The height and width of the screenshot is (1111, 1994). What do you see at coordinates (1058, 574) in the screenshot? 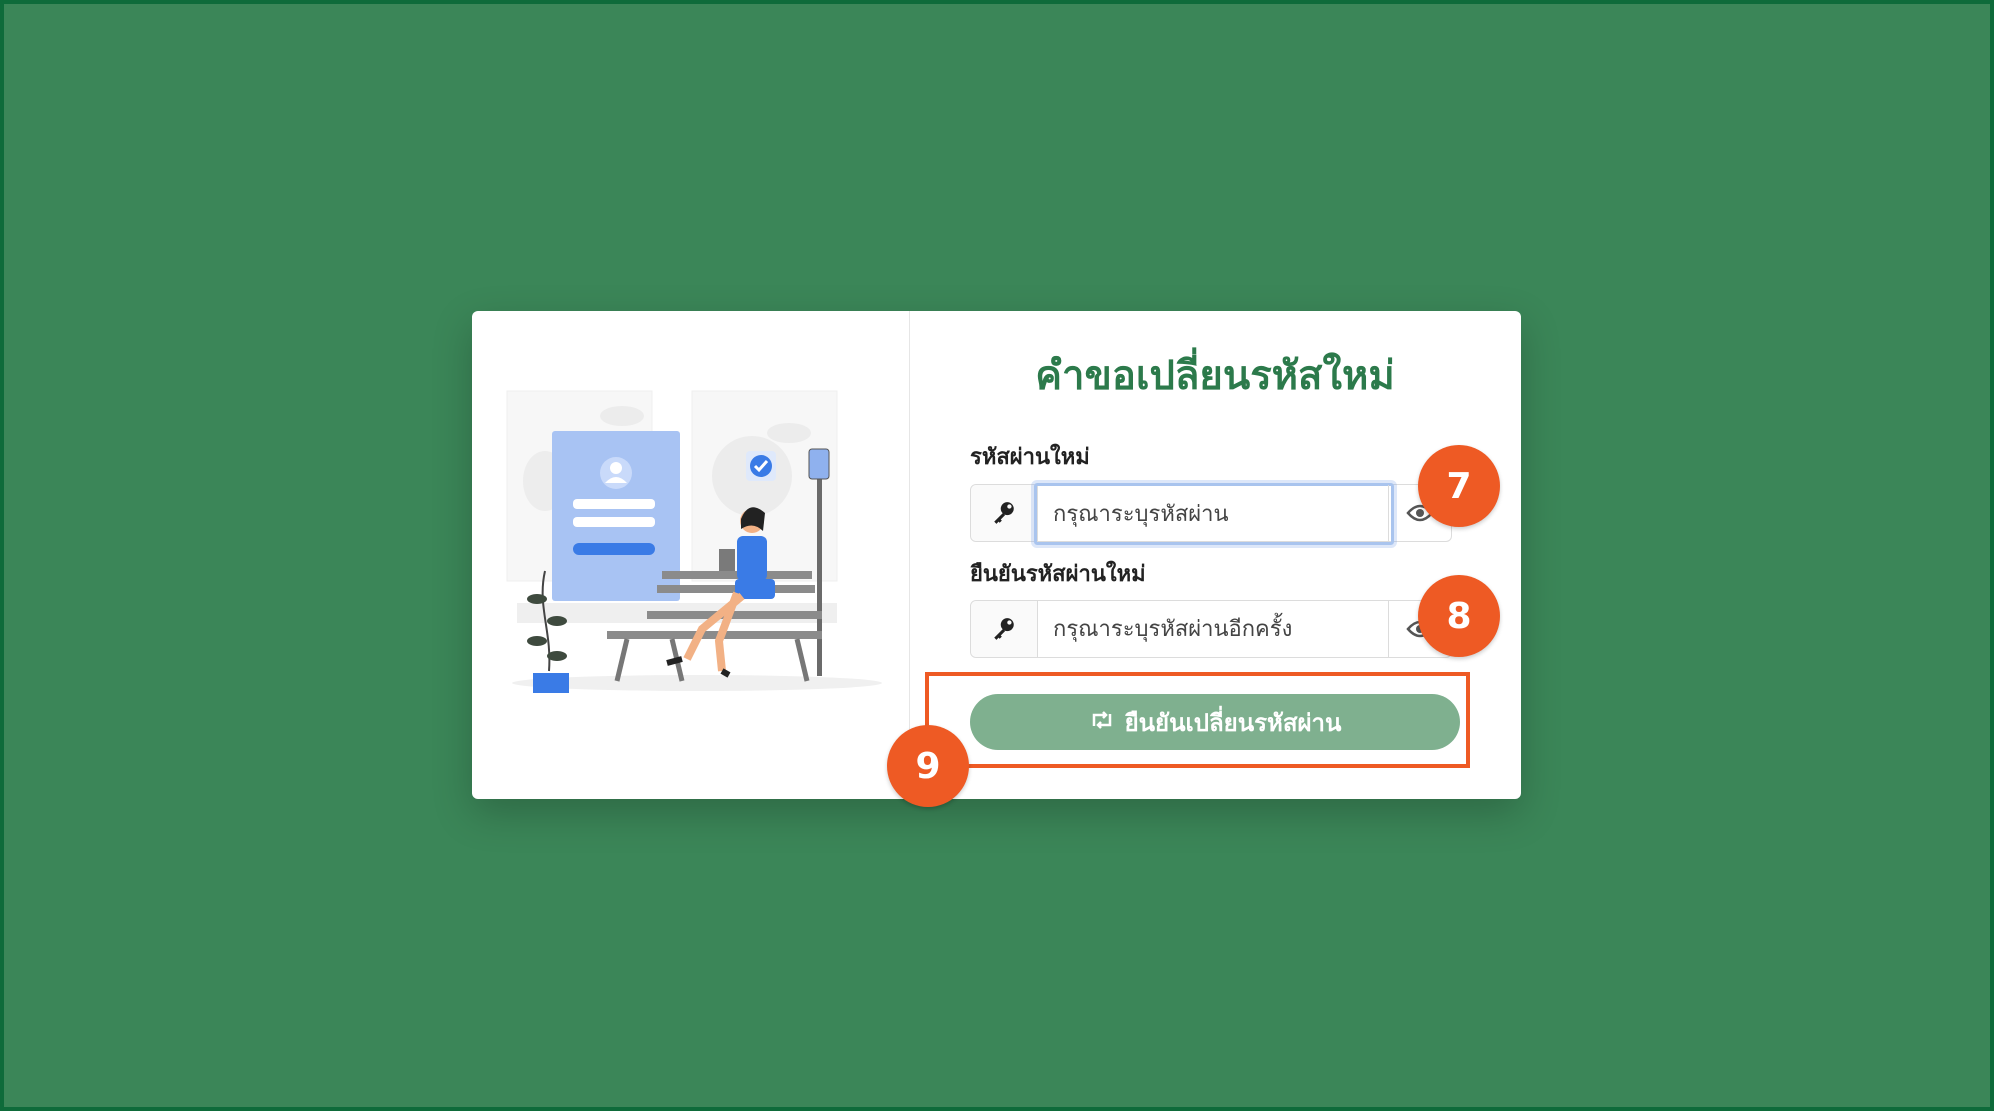
I see `confirm-password-label: ยืนยันรหัสผ่านใหม่` at bounding box center [1058, 574].